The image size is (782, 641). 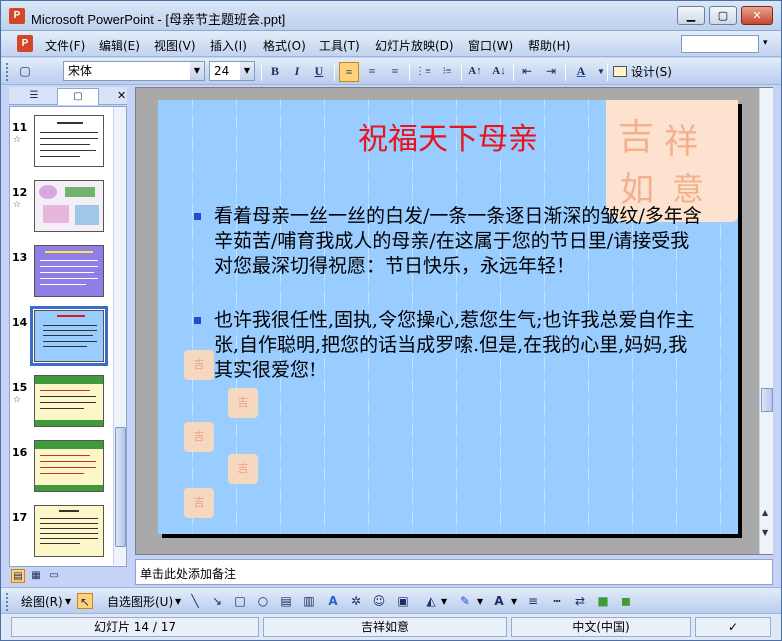 What do you see at coordinates (175, 45) in the screenshot?
I see `menu-view: 视图(V)` at bounding box center [175, 45].